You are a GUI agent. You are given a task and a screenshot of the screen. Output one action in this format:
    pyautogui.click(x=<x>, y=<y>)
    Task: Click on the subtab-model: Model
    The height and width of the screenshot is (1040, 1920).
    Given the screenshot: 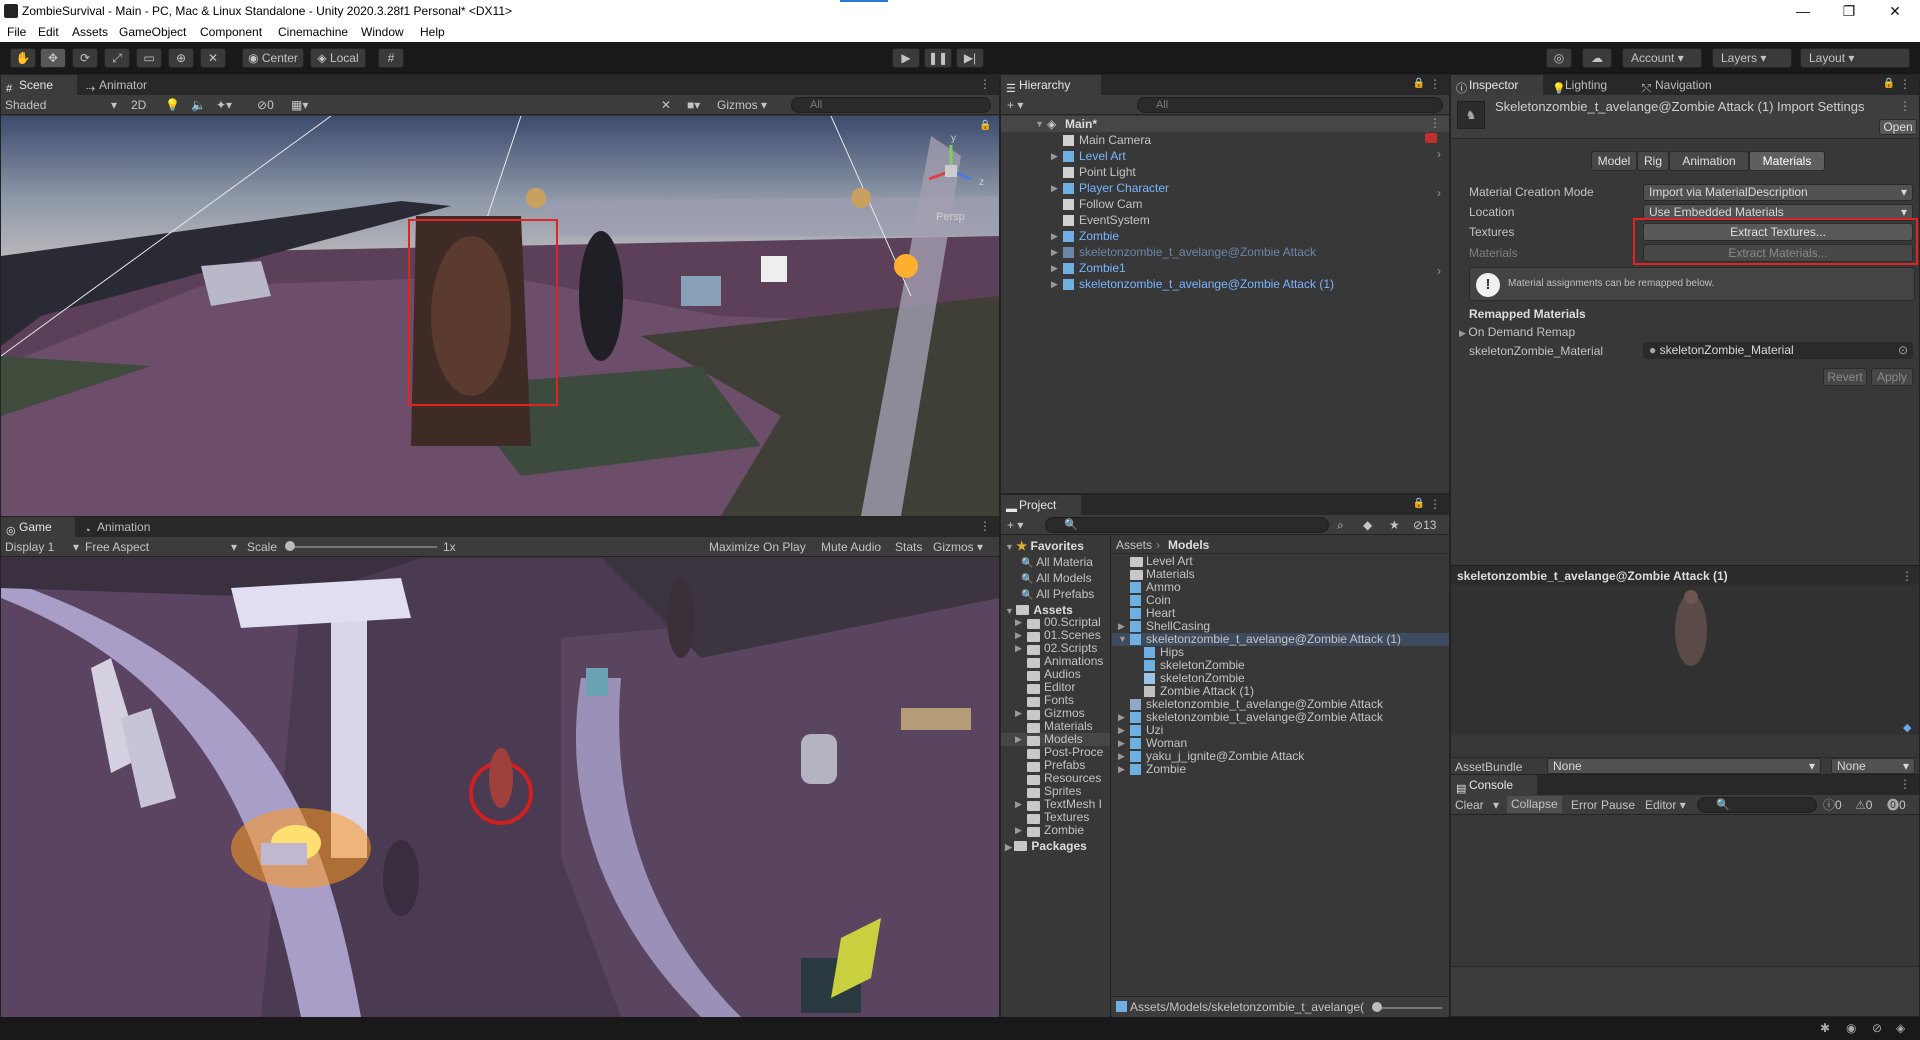 What is the action you would take?
    pyautogui.click(x=1614, y=161)
    